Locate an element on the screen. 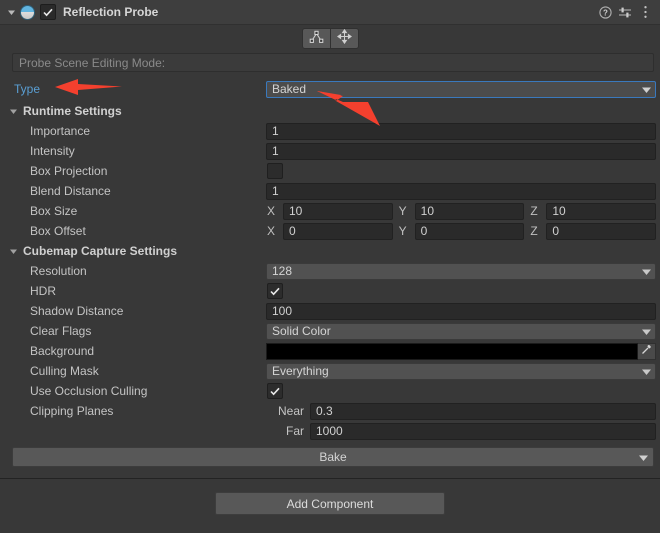 The width and height of the screenshot is (660, 533). box-projection-checkbox is located at coordinates (275, 171).